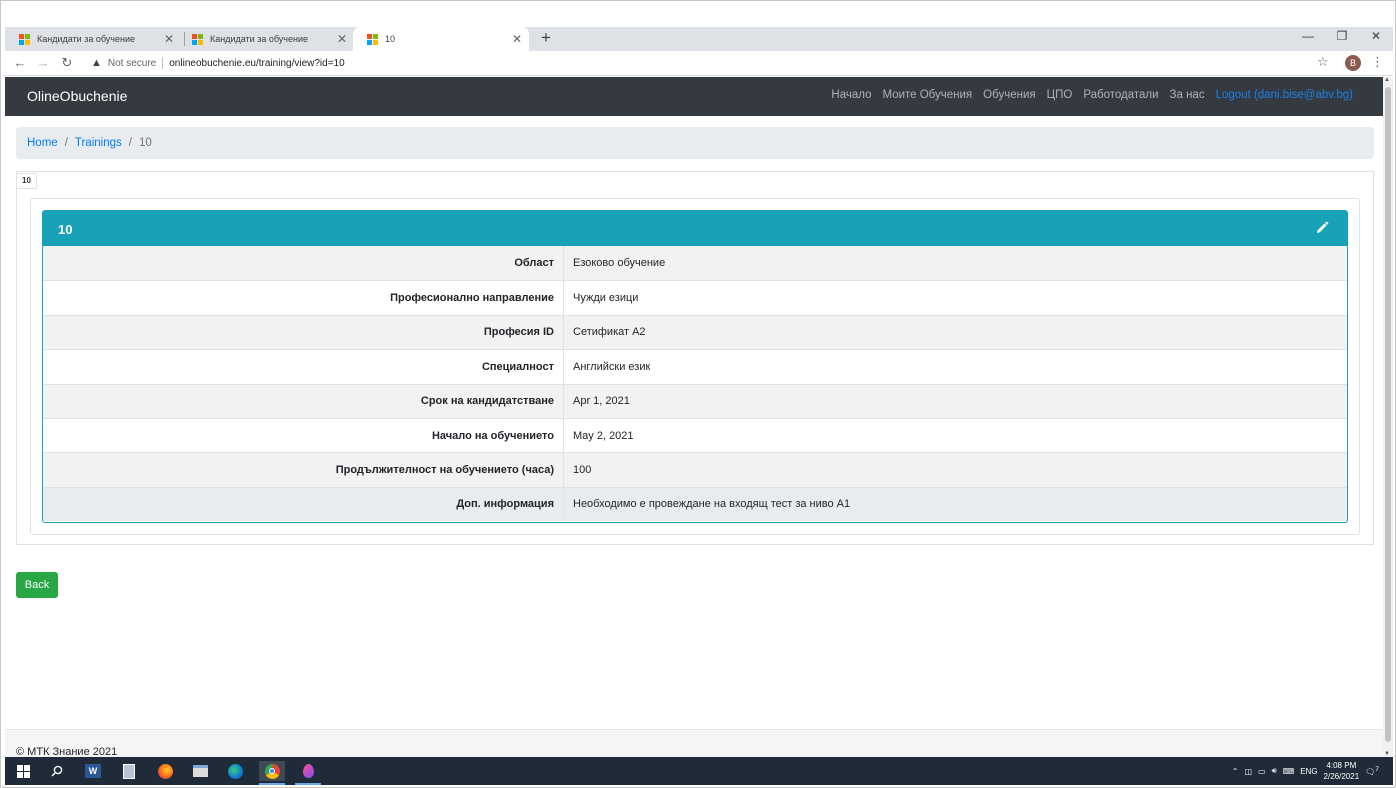 The height and width of the screenshot is (788, 1396). Describe the element at coordinates (695, 435) in the screenshot. I see `table-row: Начало на обучението May 2, 2021` at that location.